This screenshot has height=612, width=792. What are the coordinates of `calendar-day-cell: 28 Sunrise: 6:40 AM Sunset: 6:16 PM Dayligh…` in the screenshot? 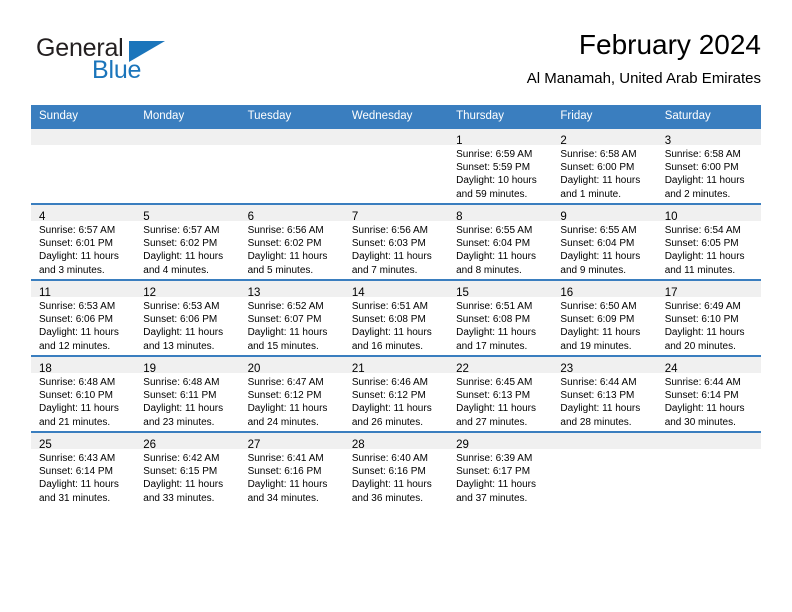 It's located at (396, 469).